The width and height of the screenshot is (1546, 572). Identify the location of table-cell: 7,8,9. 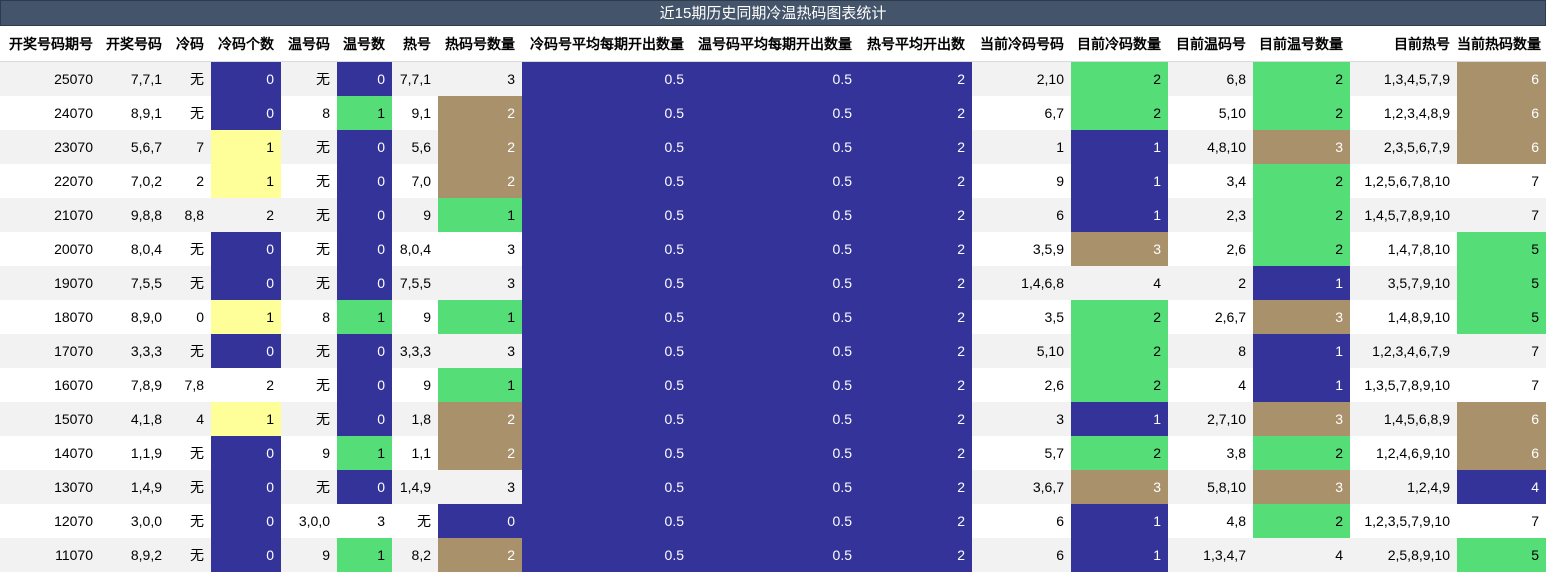
(134, 385).